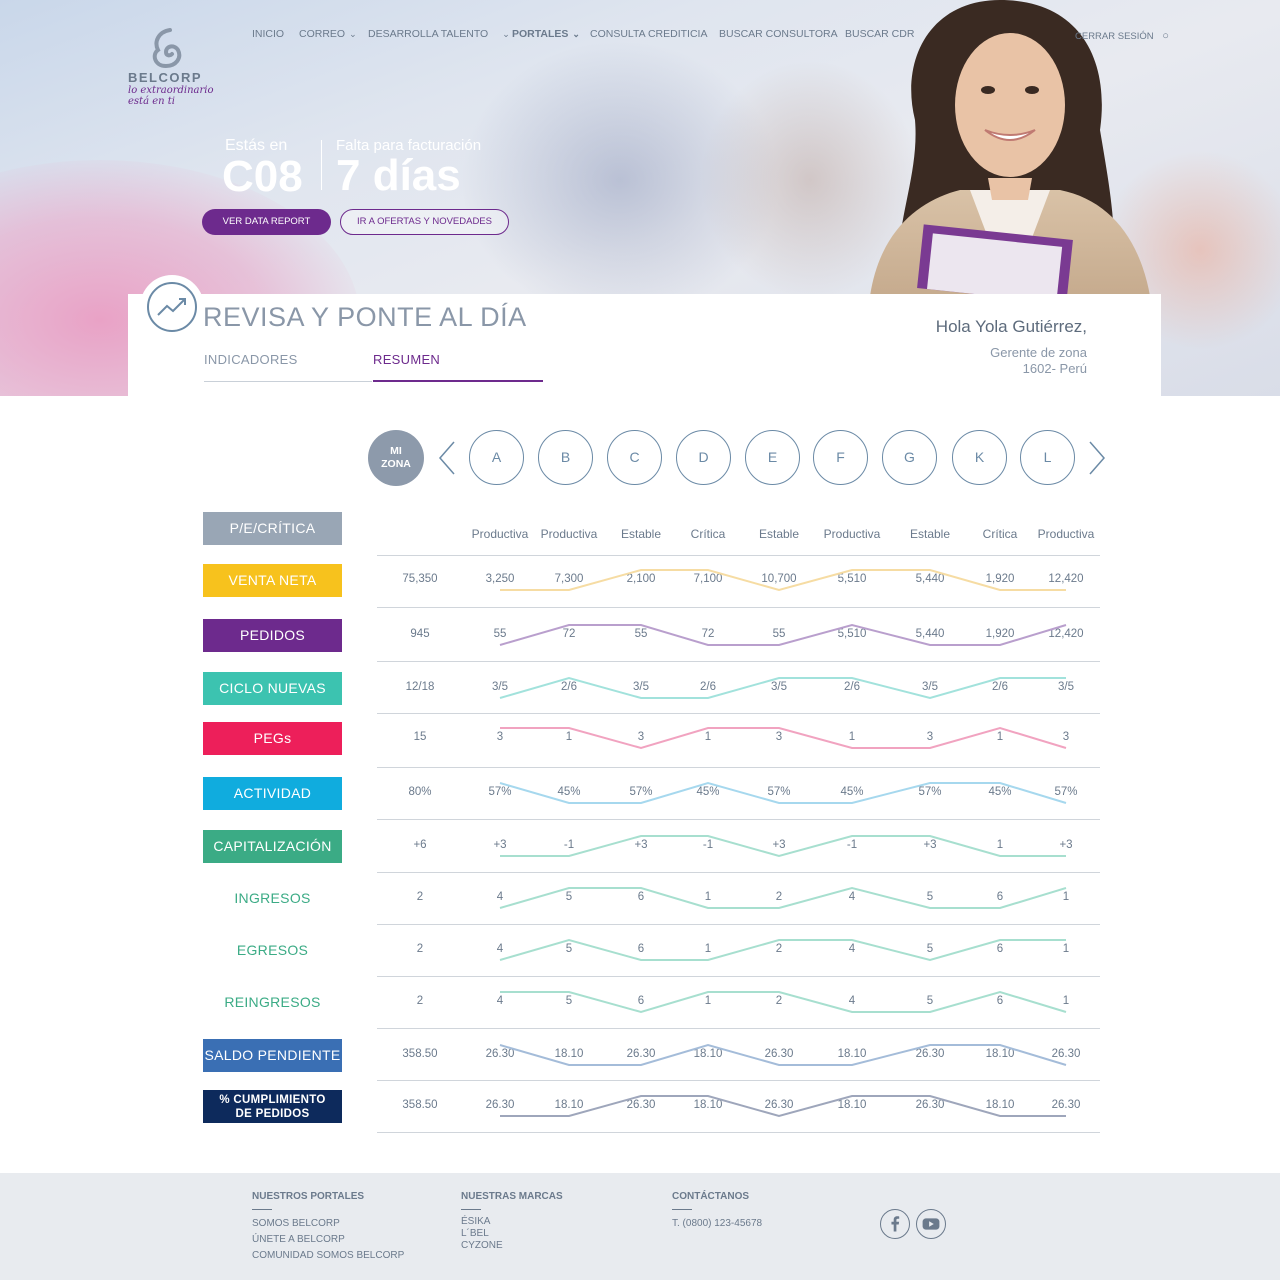 The height and width of the screenshot is (1280, 1280). What do you see at coordinates (930, 687) in the screenshot?
I see `kpi-value: 3/5` at bounding box center [930, 687].